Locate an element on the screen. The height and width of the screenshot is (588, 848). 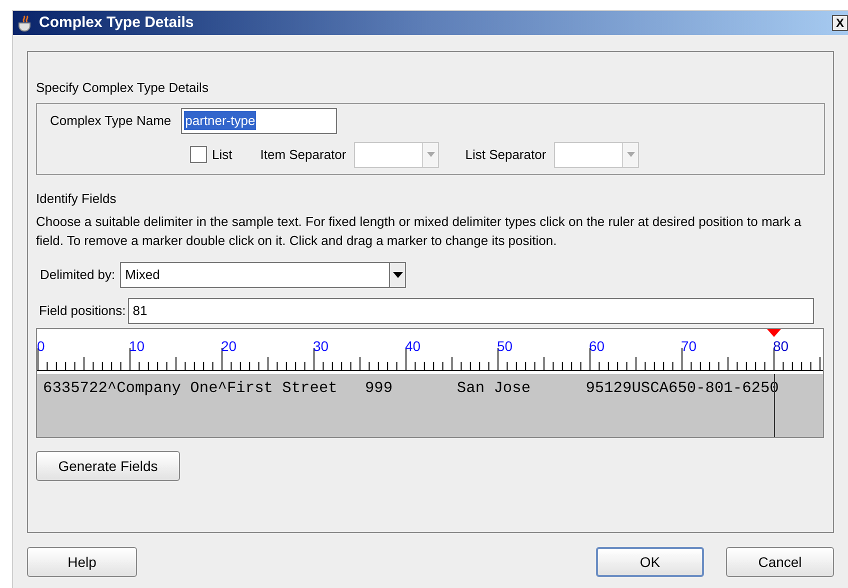
identify-fields-title: Identify Fields is located at coordinates (76, 199).